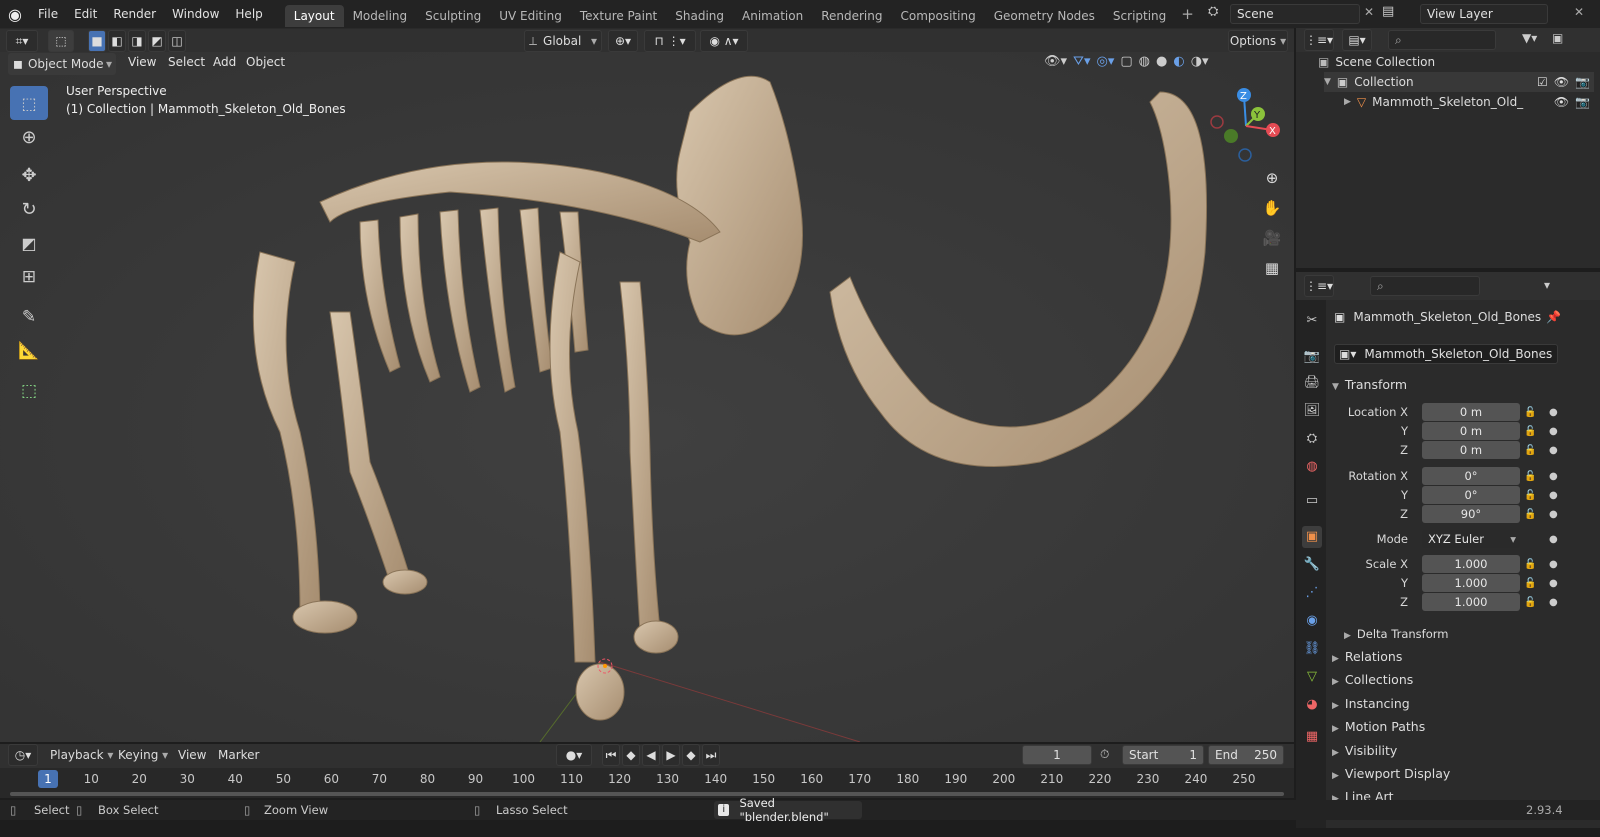  I want to click on view-layer-icon: ▤, so click(1392, 11).